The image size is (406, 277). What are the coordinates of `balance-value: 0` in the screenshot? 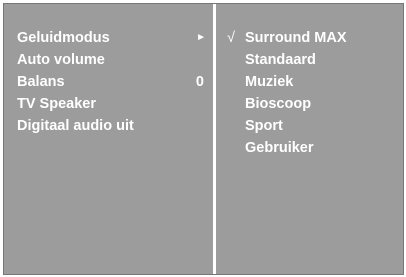 It's located at (199, 82).